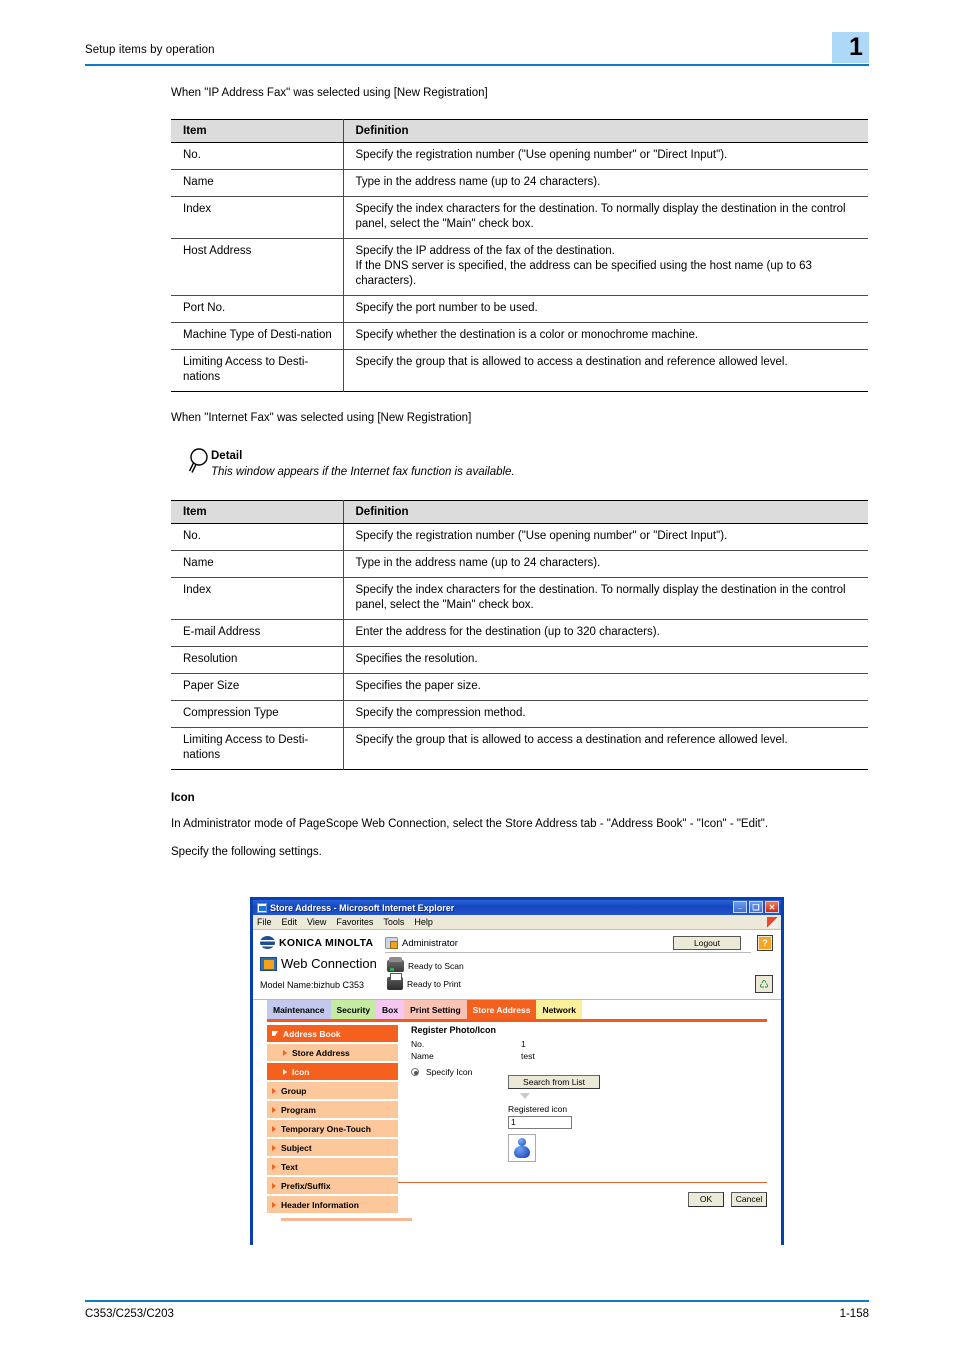 Image resolution: width=954 pixels, height=1350 pixels. I want to click on sidebar-item-program: Program, so click(332, 1109).